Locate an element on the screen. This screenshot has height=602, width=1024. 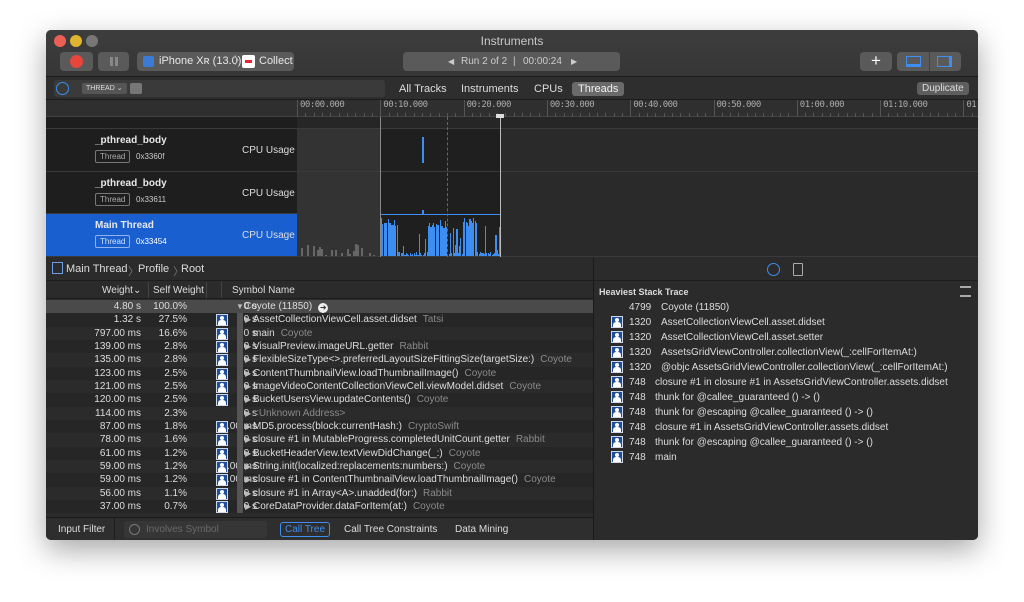
focus-arrow-button: ➜ is located at coordinates (323, 308).